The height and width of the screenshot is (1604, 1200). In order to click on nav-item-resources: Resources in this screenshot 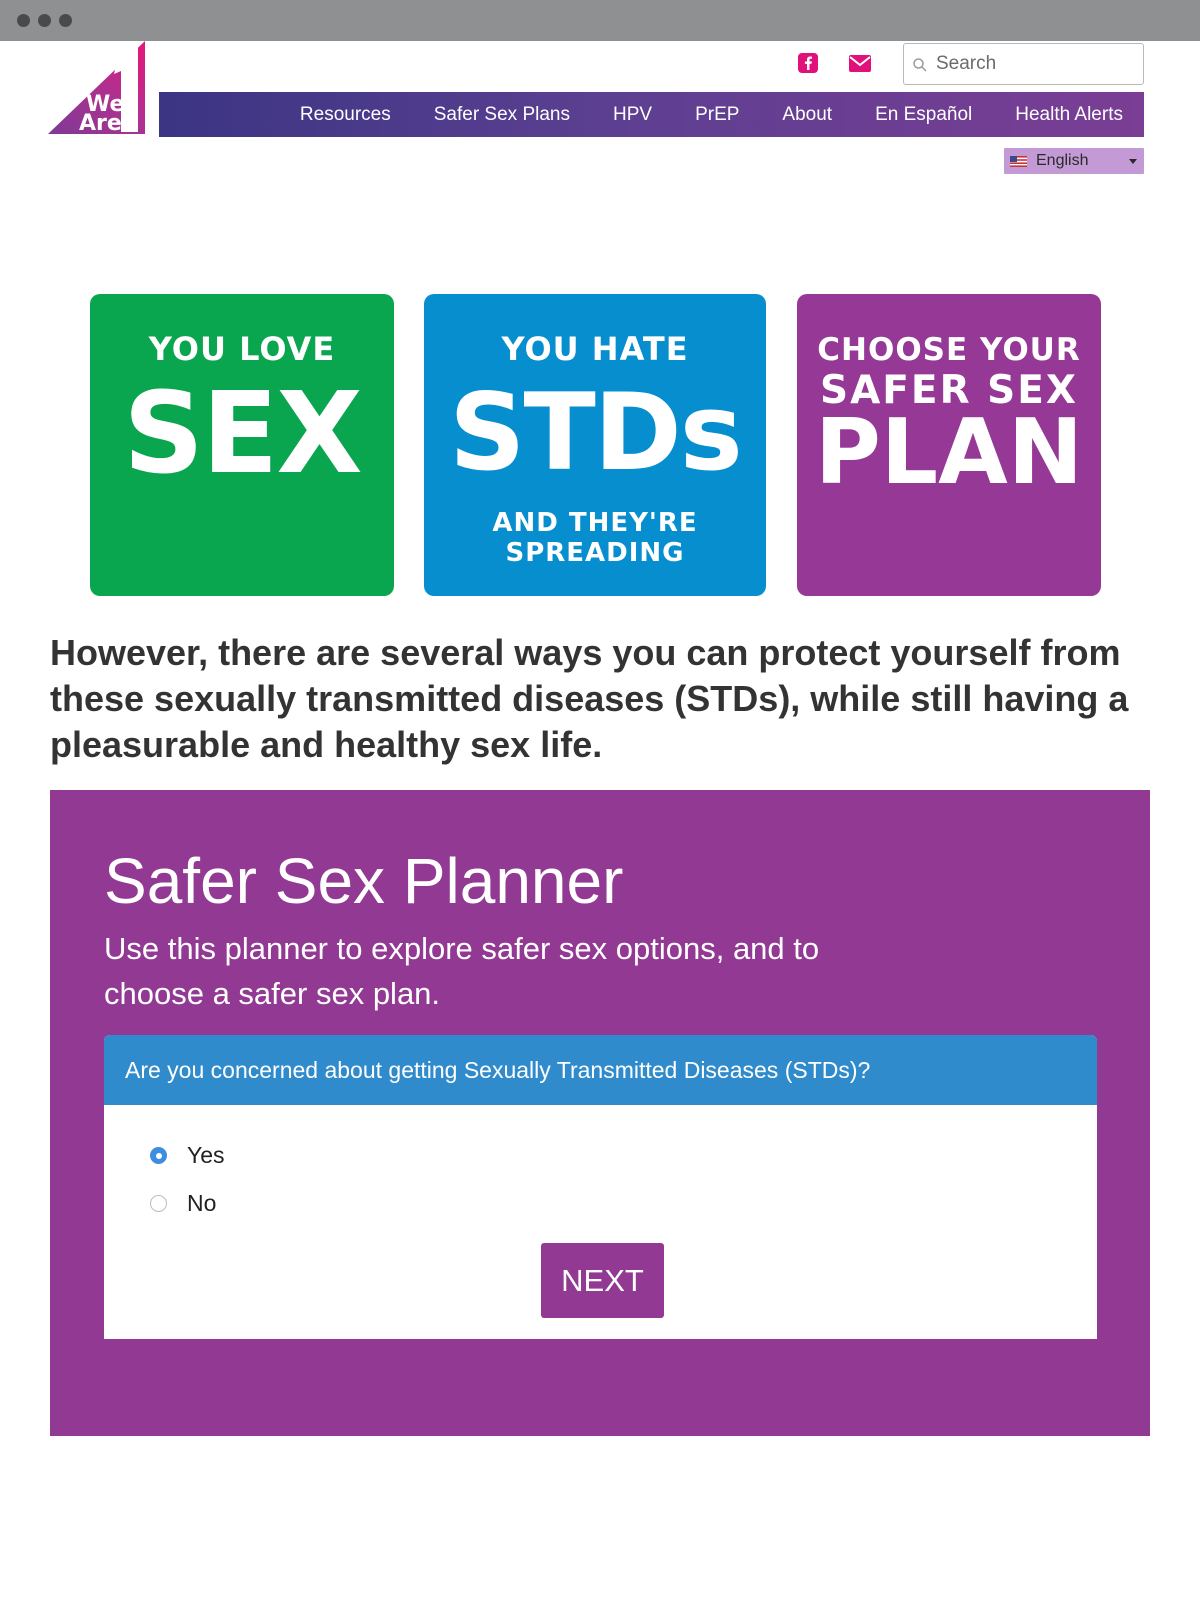, I will do `click(345, 115)`.